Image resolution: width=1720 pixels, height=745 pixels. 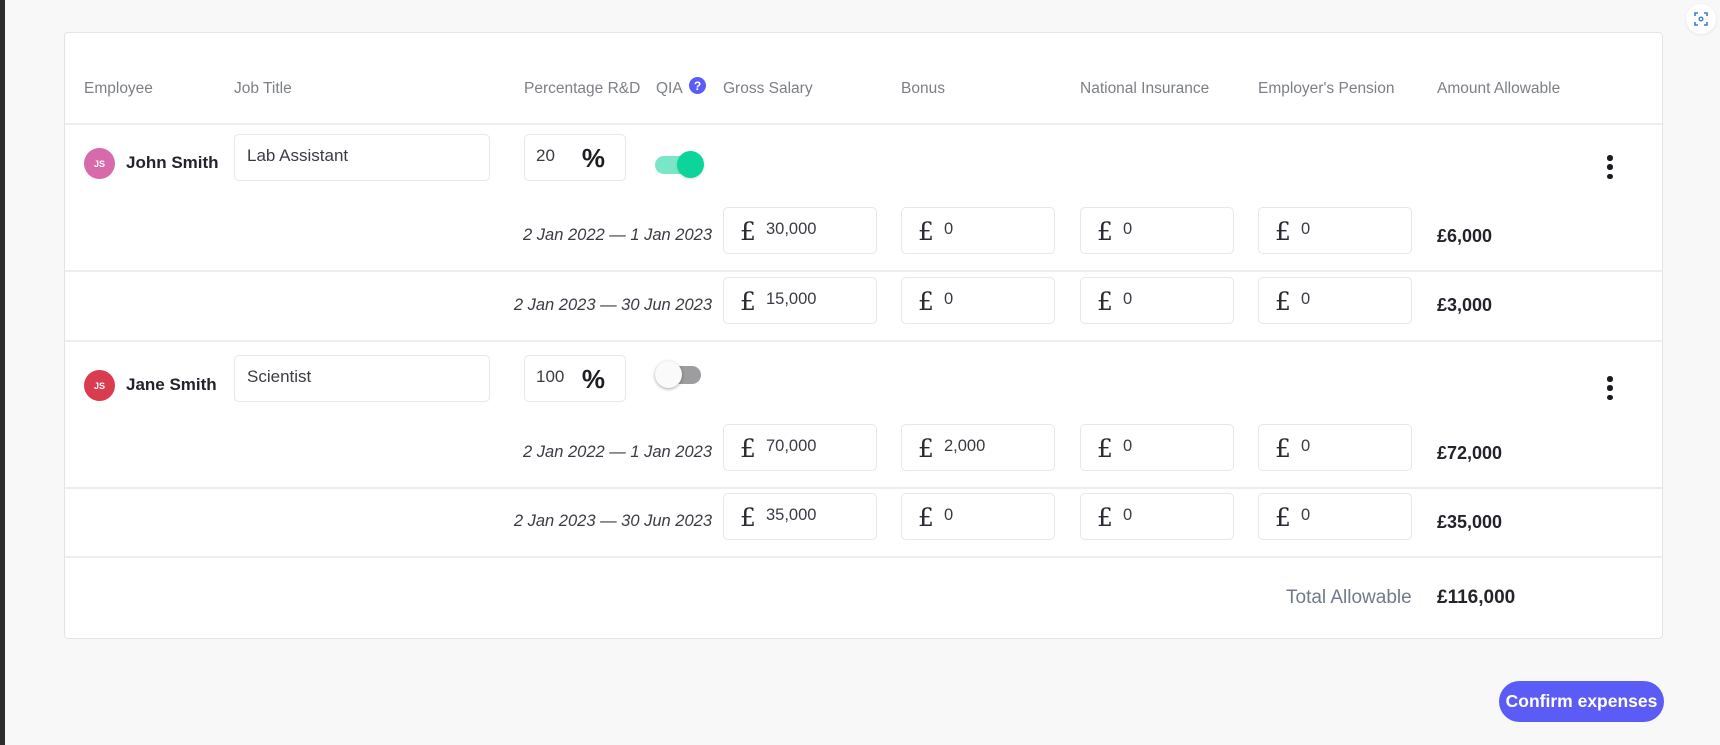 What do you see at coordinates (2, 372) in the screenshot?
I see `window-edge` at bounding box center [2, 372].